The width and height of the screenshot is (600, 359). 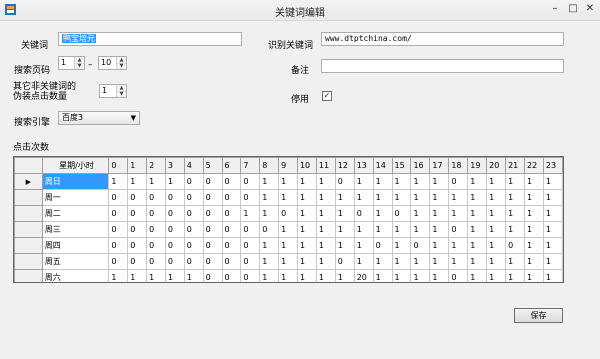 What do you see at coordinates (382, 165) in the screenshot?
I see `column-header-hour: 14` at bounding box center [382, 165].